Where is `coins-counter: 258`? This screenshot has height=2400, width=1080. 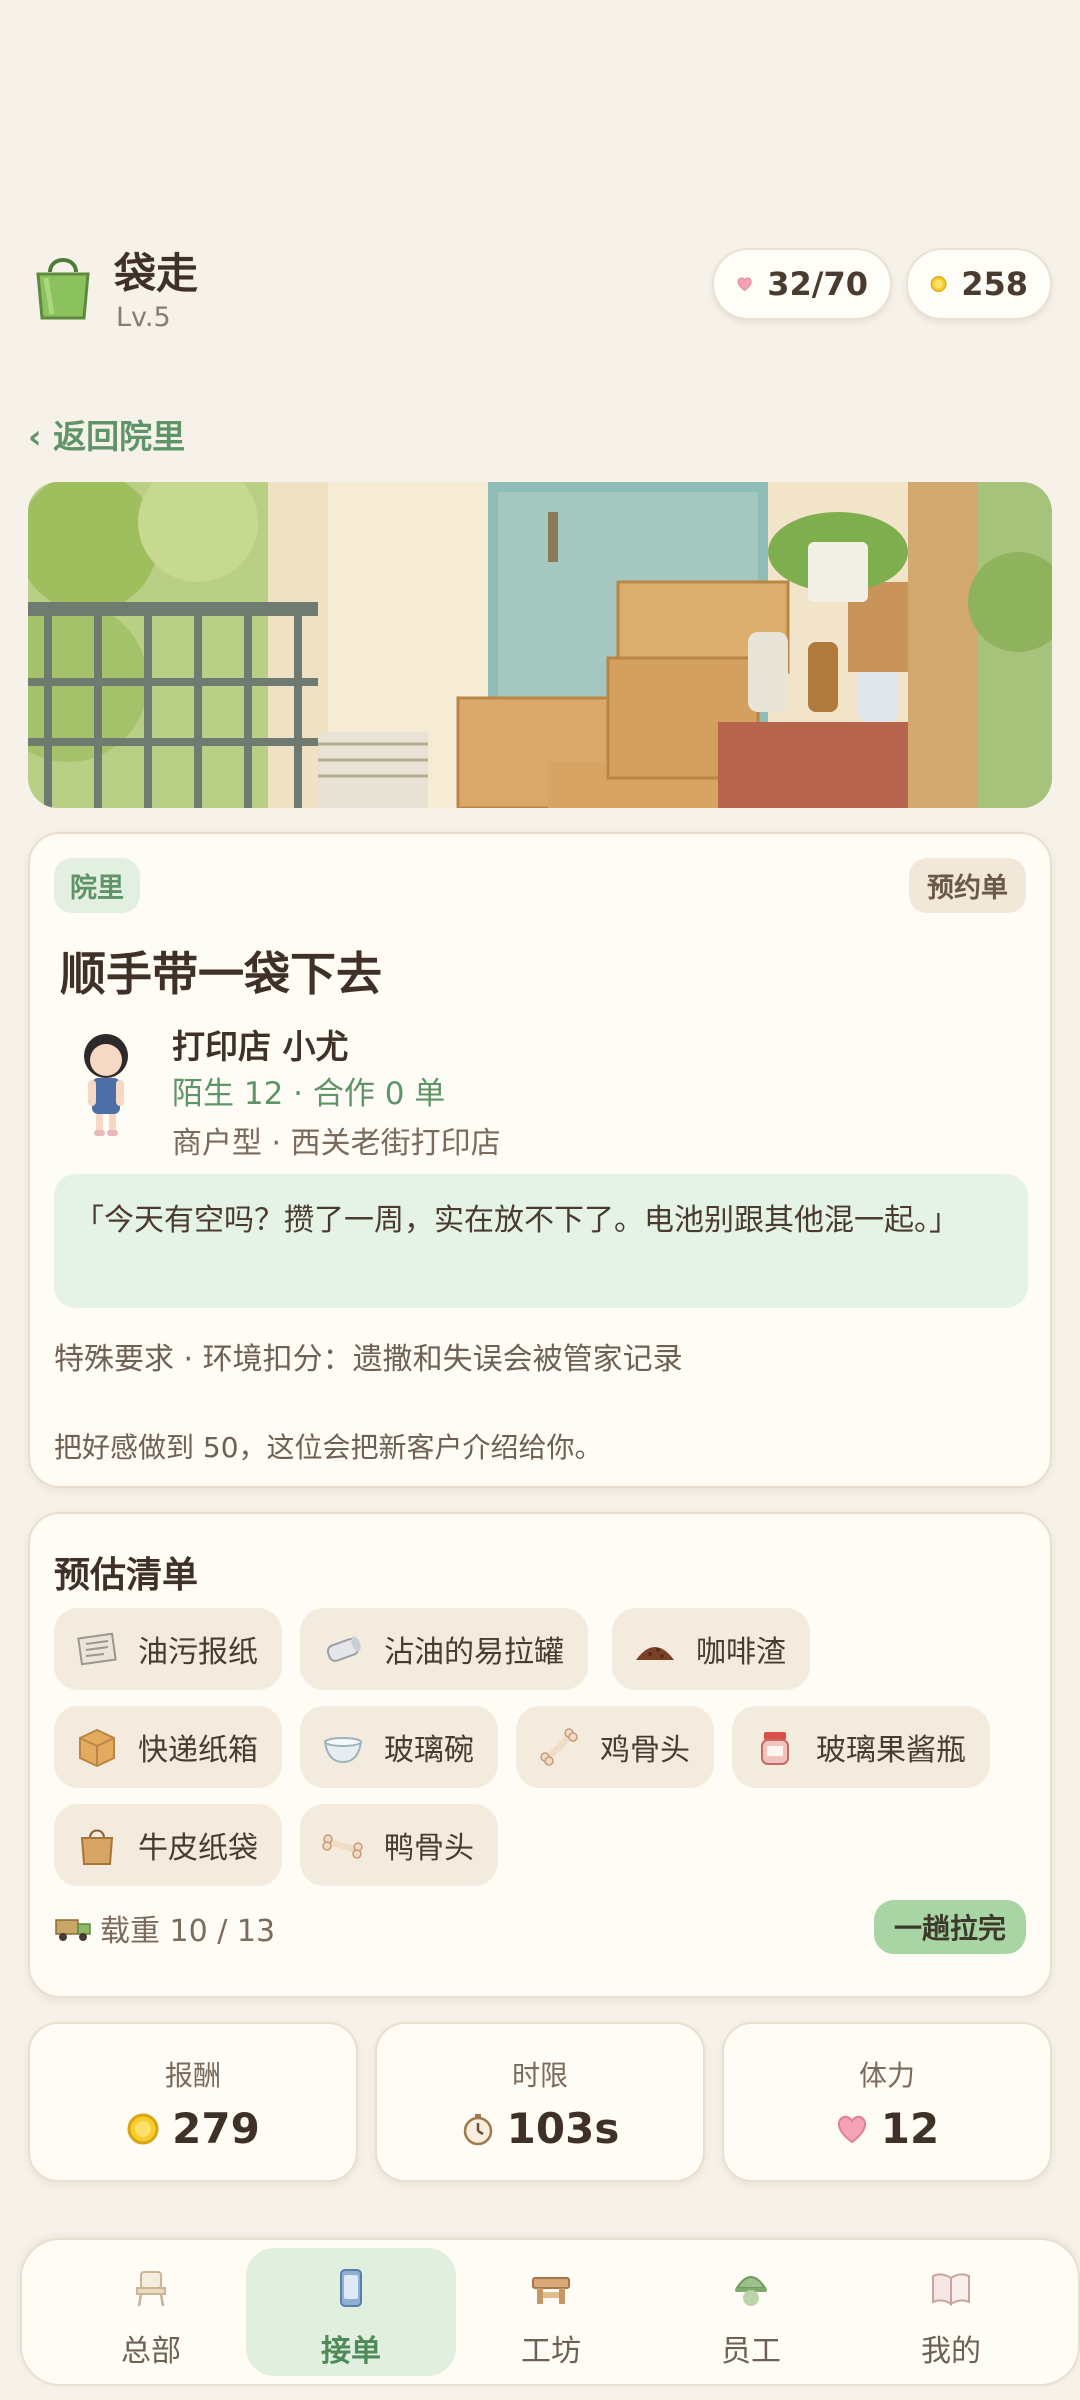
coins-counter: 258 is located at coordinates (979, 284).